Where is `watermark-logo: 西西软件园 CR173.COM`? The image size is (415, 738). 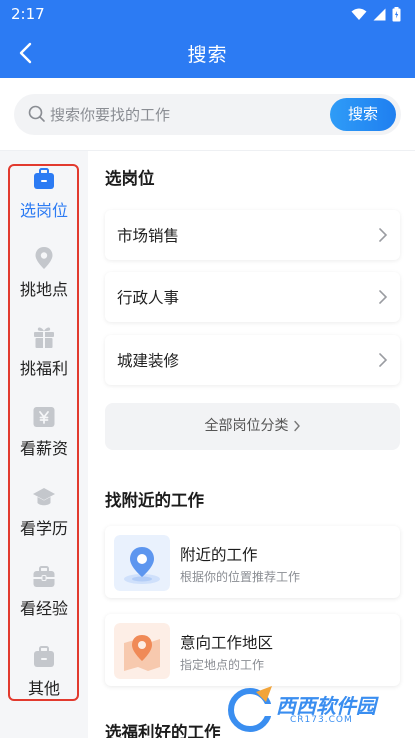
watermark-logo: 西西软件园 CR173.COM is located at coordinates (315, 710).